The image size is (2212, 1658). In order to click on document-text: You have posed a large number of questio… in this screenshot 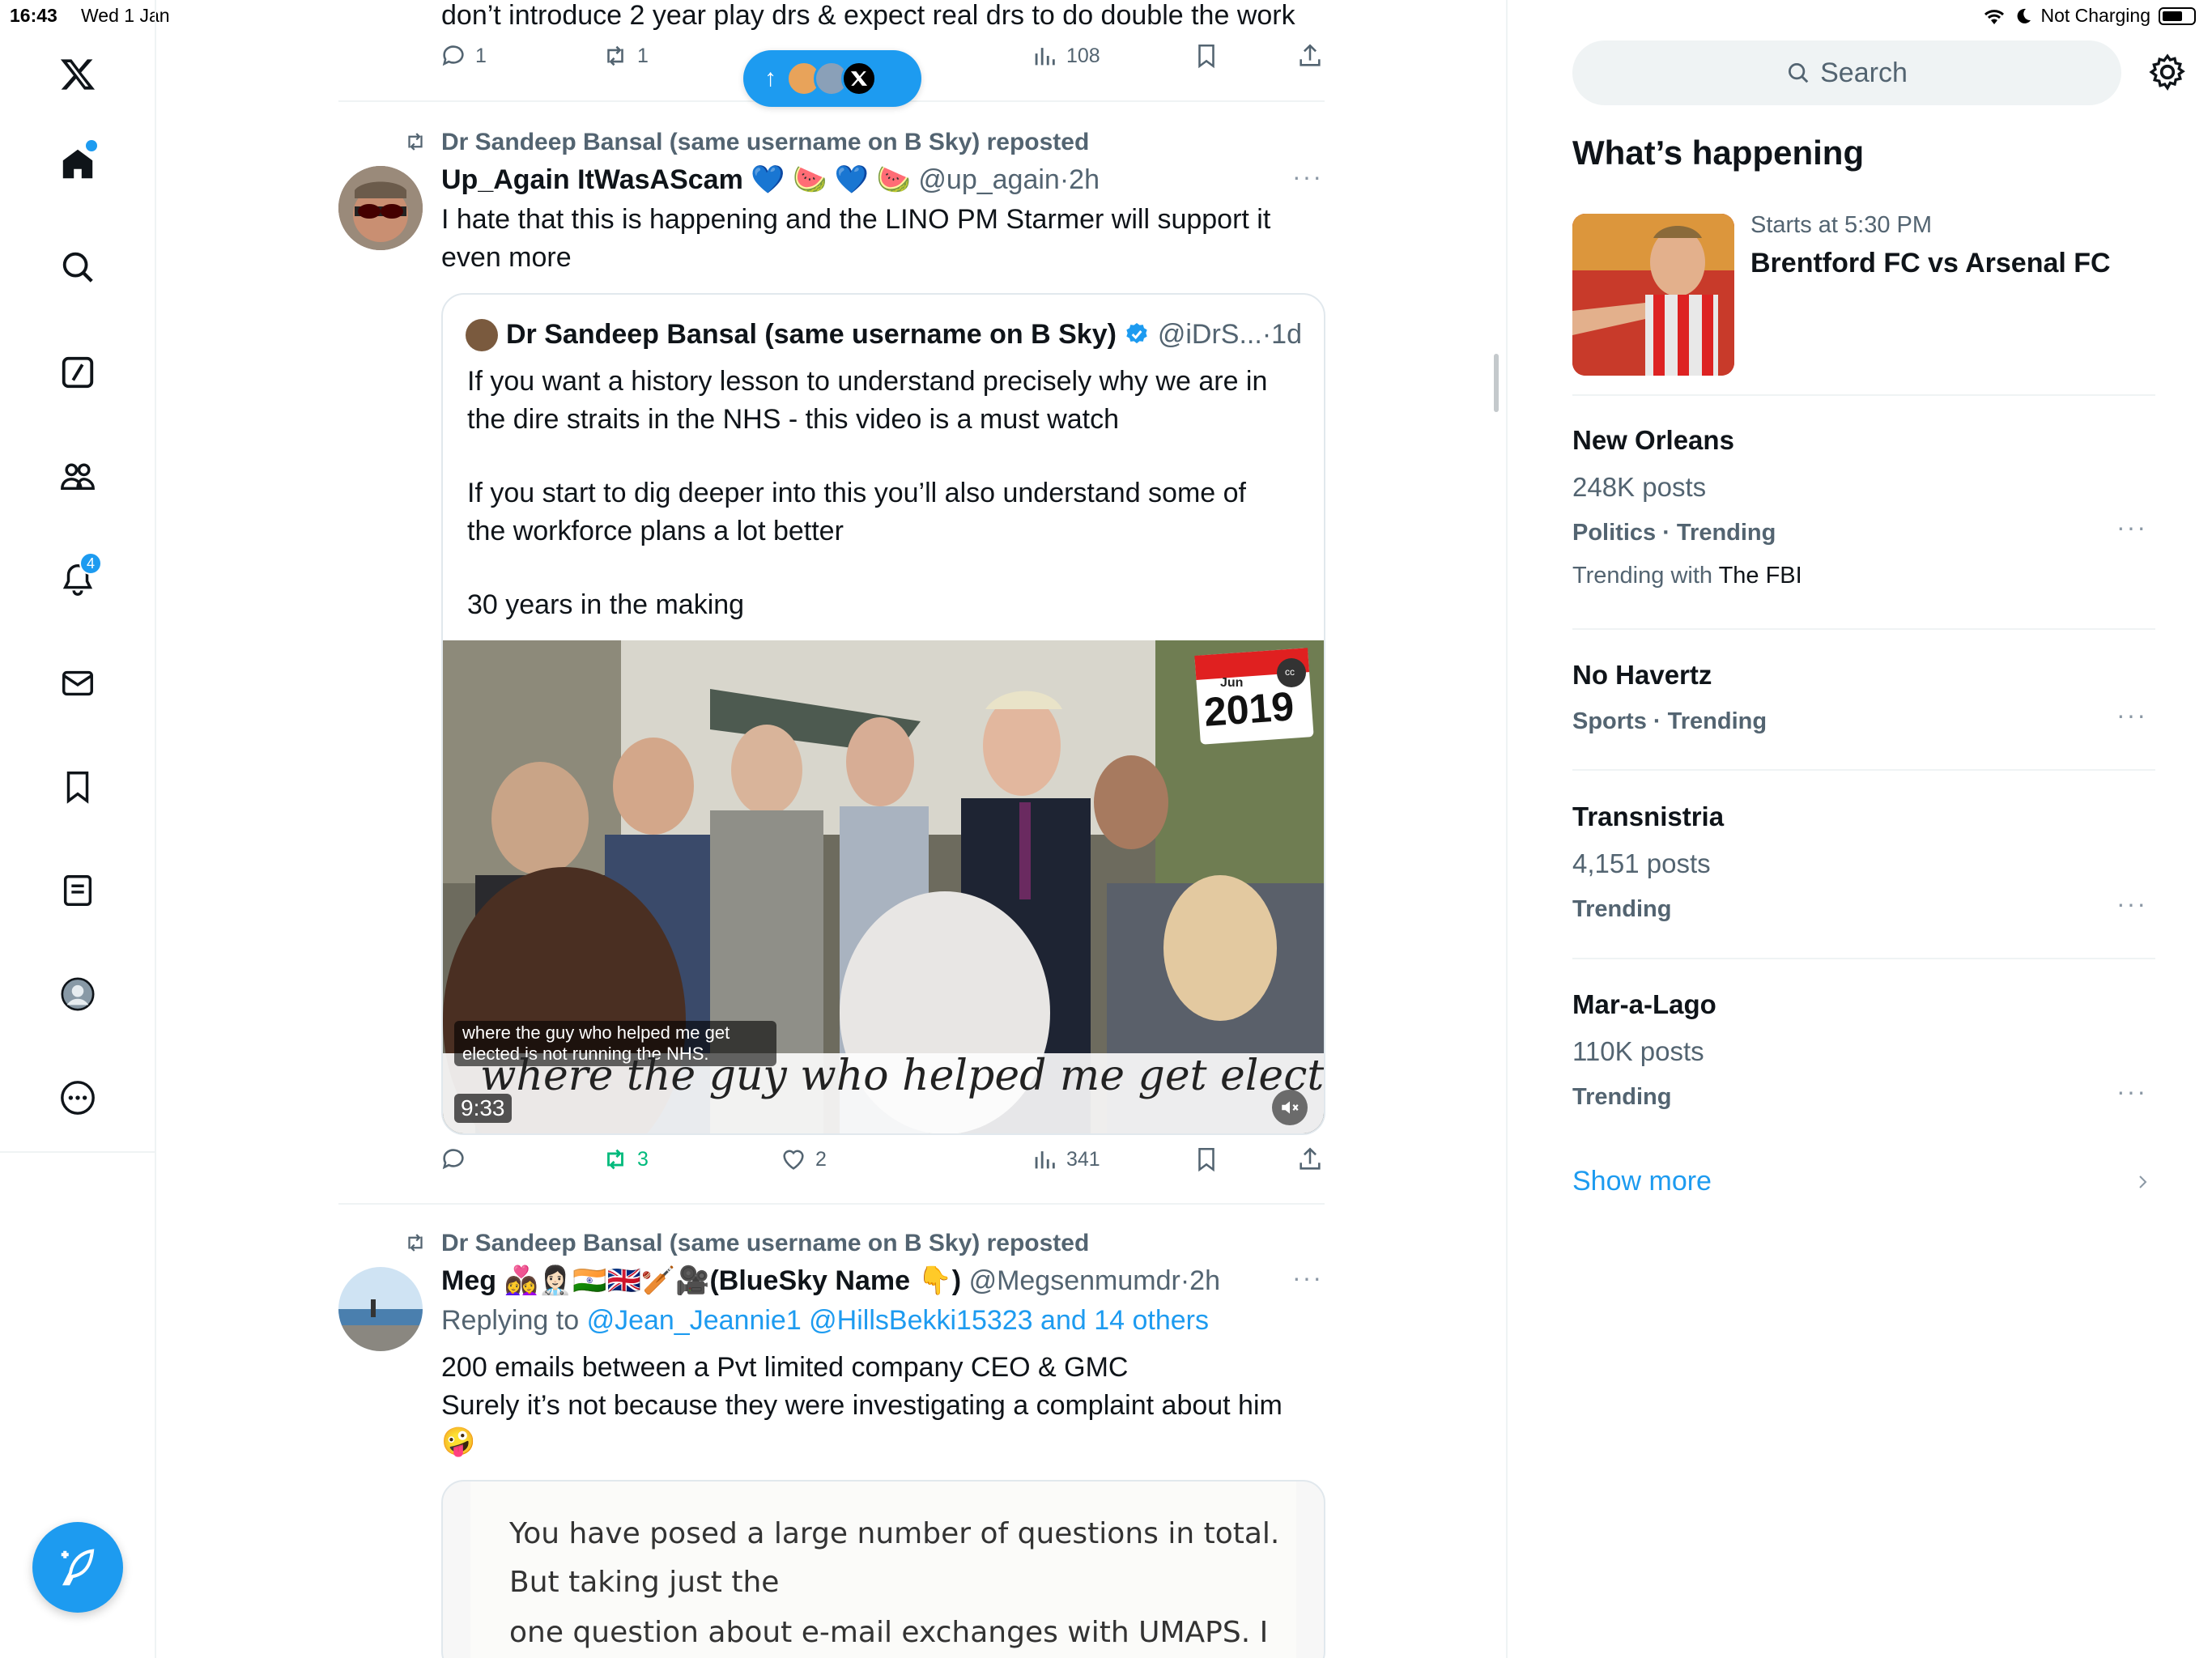, I will do `click(894, 1533)`.